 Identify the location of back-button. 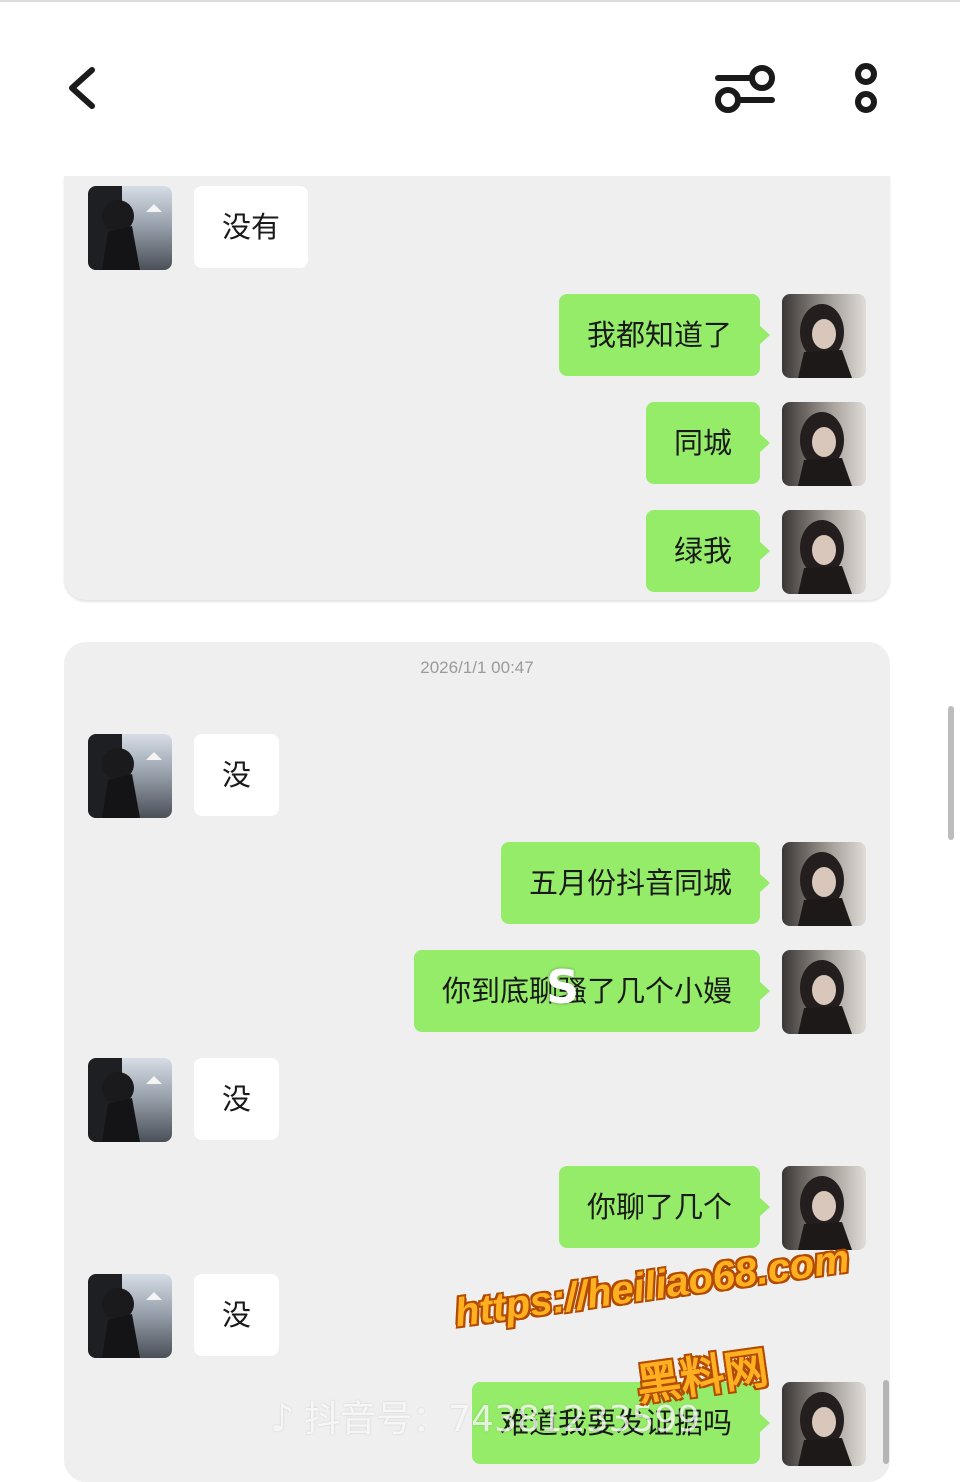
(85, 88).